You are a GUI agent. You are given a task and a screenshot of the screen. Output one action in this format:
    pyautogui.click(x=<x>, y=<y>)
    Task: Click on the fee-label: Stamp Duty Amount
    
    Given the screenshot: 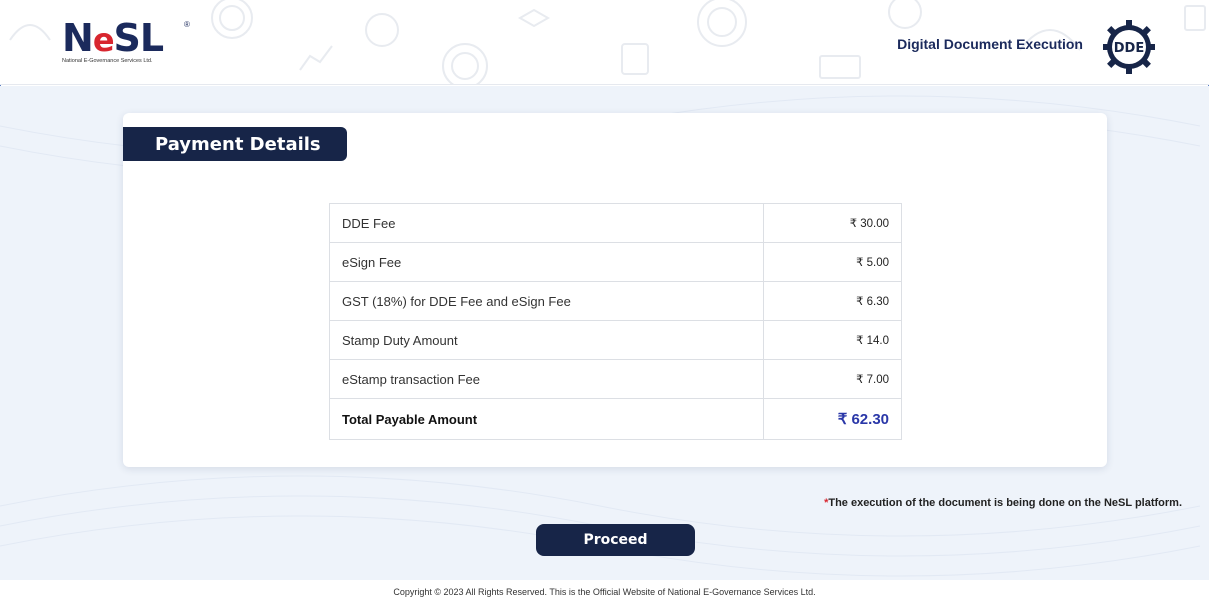 What is the action you would take?
    pyautogui.click(x=546, y=340)
    